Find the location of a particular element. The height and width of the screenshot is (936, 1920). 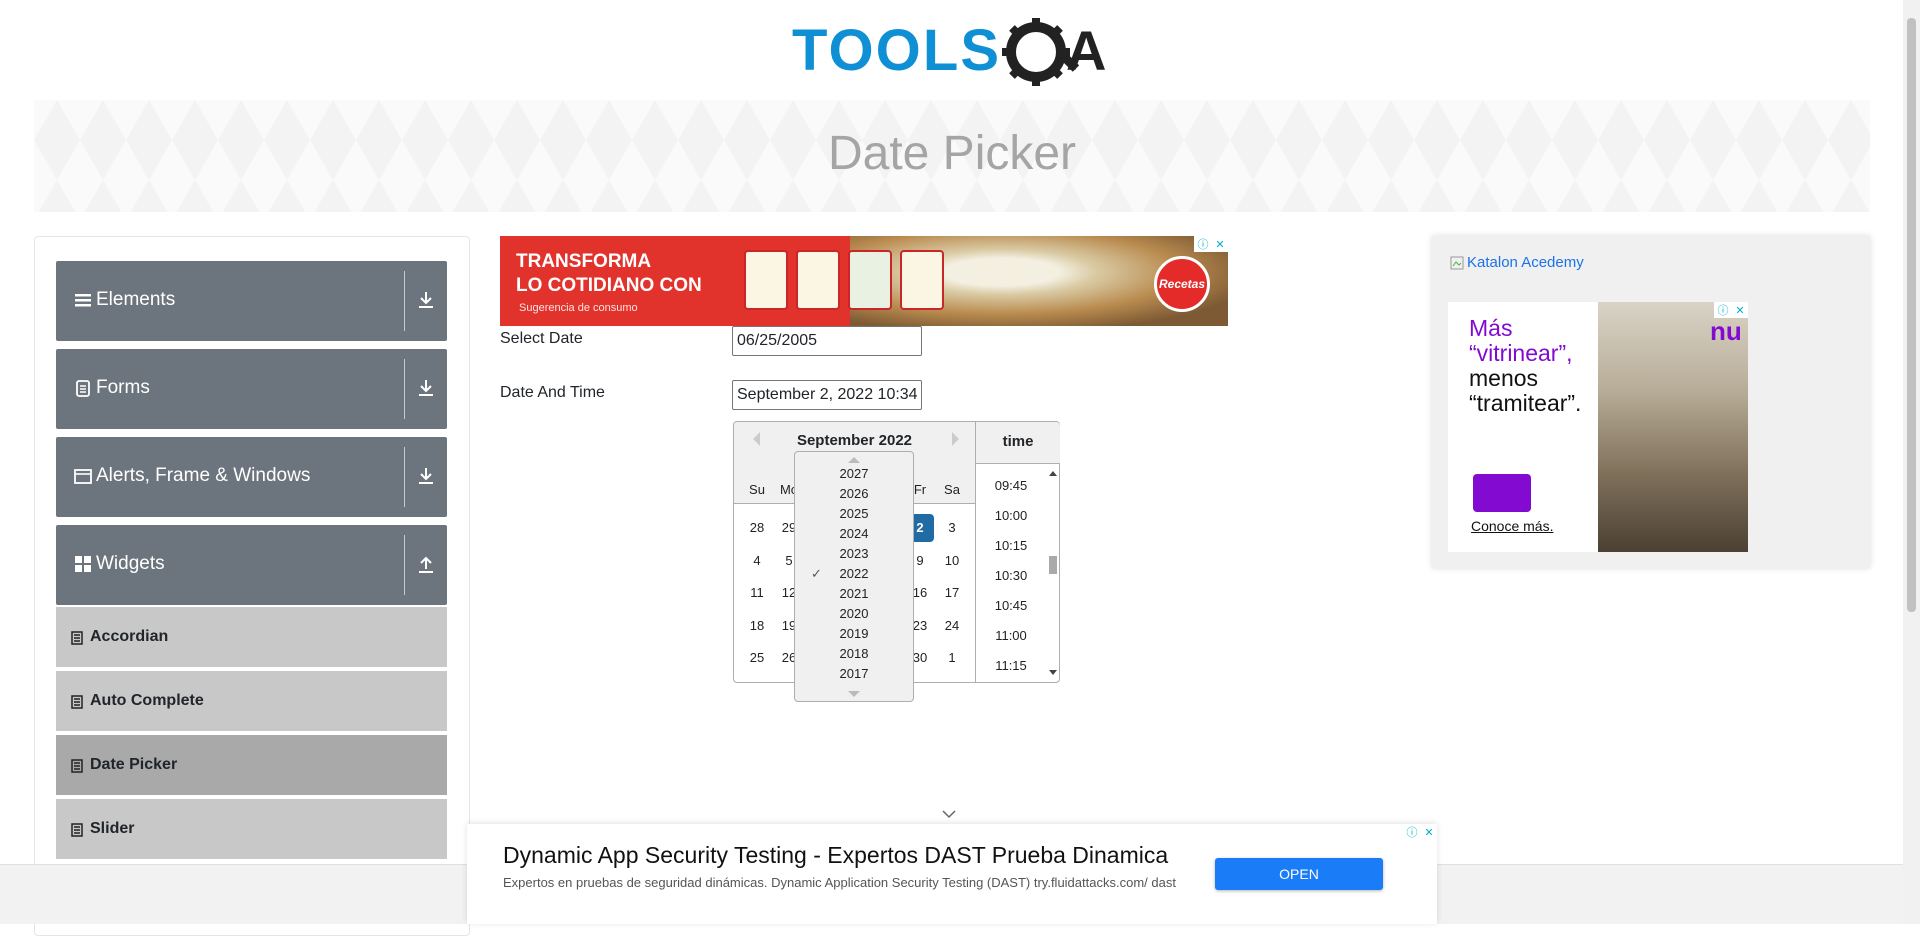

upload-arrow-icon is located at coordinates (426, 564).